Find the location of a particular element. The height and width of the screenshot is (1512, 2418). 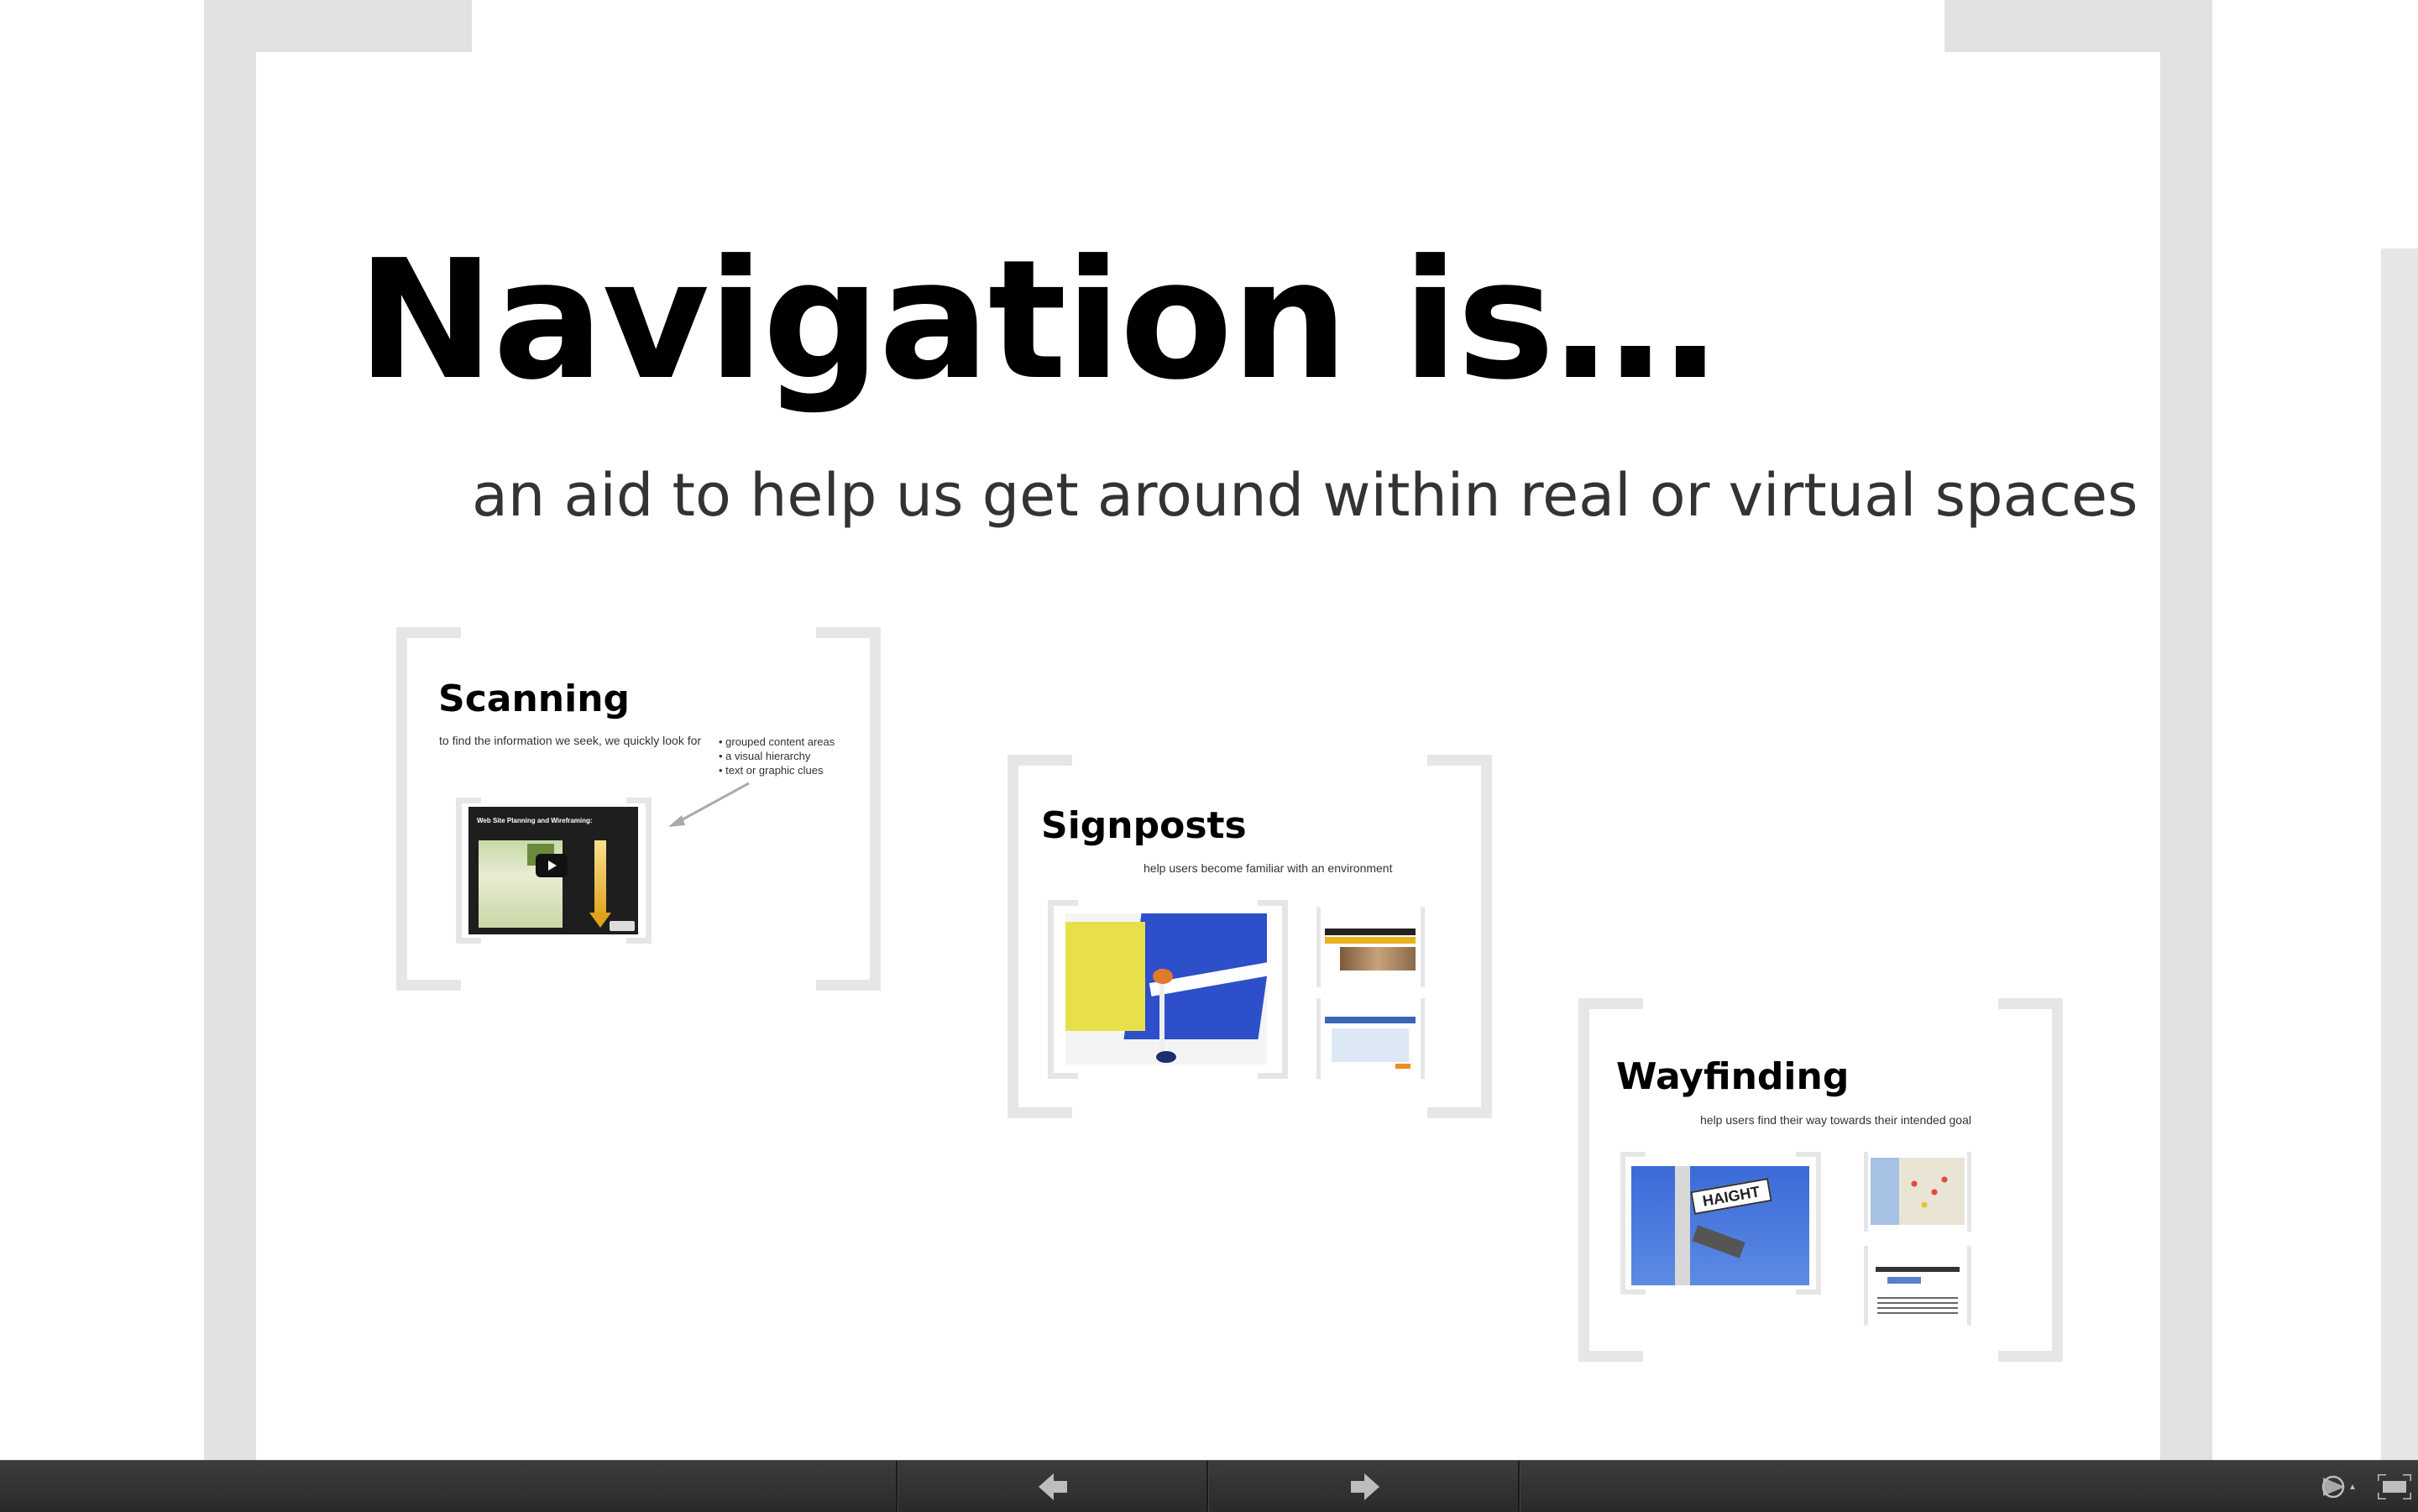

wayfinding-title: Wayfinding is located at coordinates (1733, 1076).